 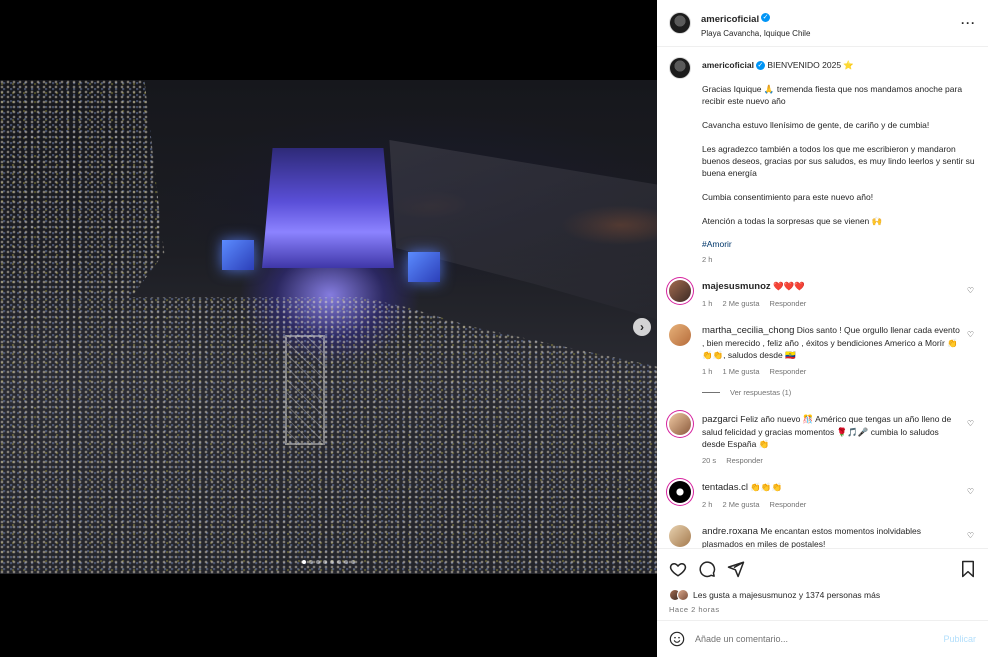 What do you see at coordinates (730, 19) in the screenshot?
I see `author-username: americoficial` at bounding box center [730, 19].